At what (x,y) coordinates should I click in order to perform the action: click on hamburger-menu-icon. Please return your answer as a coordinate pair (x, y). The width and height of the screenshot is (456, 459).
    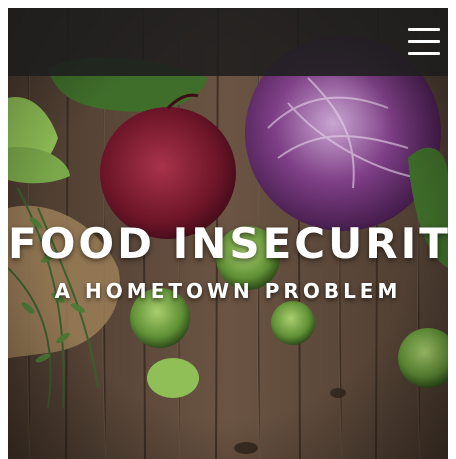
    Looking at the image, I should click on (424, 42).